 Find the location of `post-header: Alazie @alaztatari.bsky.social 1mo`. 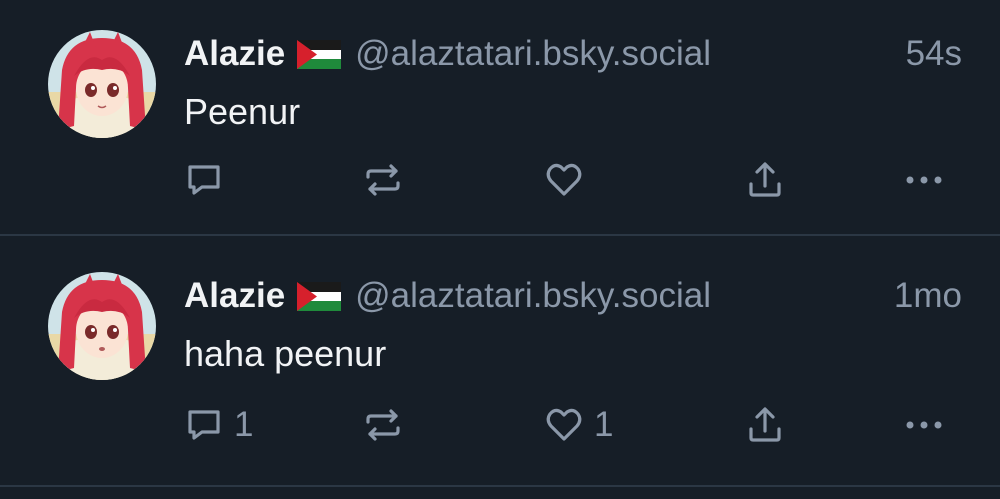

post-header: Alazie @alaztatari.bsky.social 1mo is located at coordinates (573, 296).